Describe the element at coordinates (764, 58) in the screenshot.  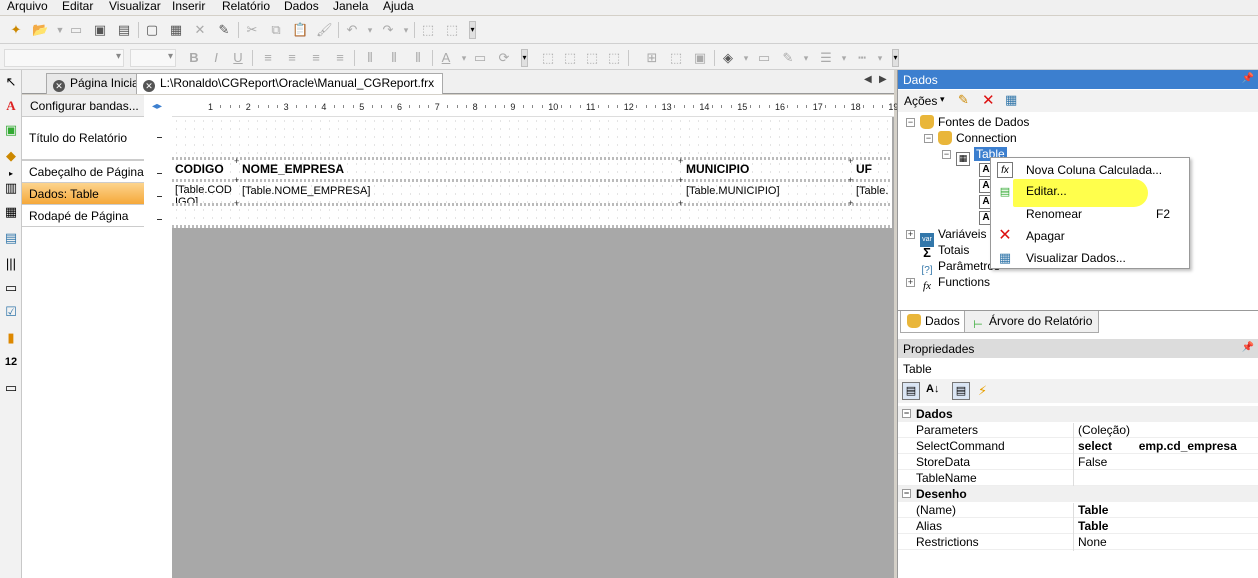
I see `frame-icon: ▭` at that location.